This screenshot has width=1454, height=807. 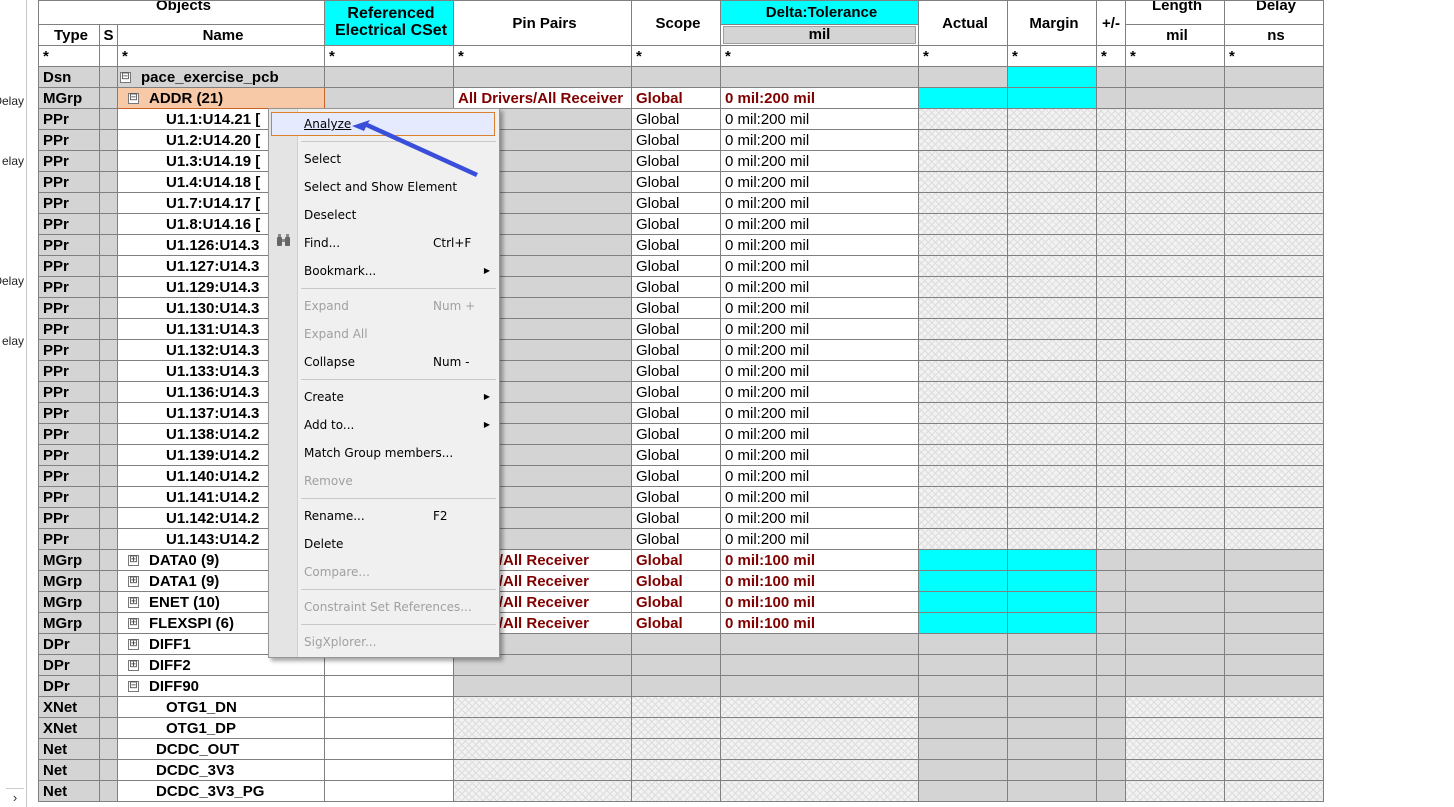 I want to click on table-row: XNet OTG1_DN, so click(x=681, y=707).